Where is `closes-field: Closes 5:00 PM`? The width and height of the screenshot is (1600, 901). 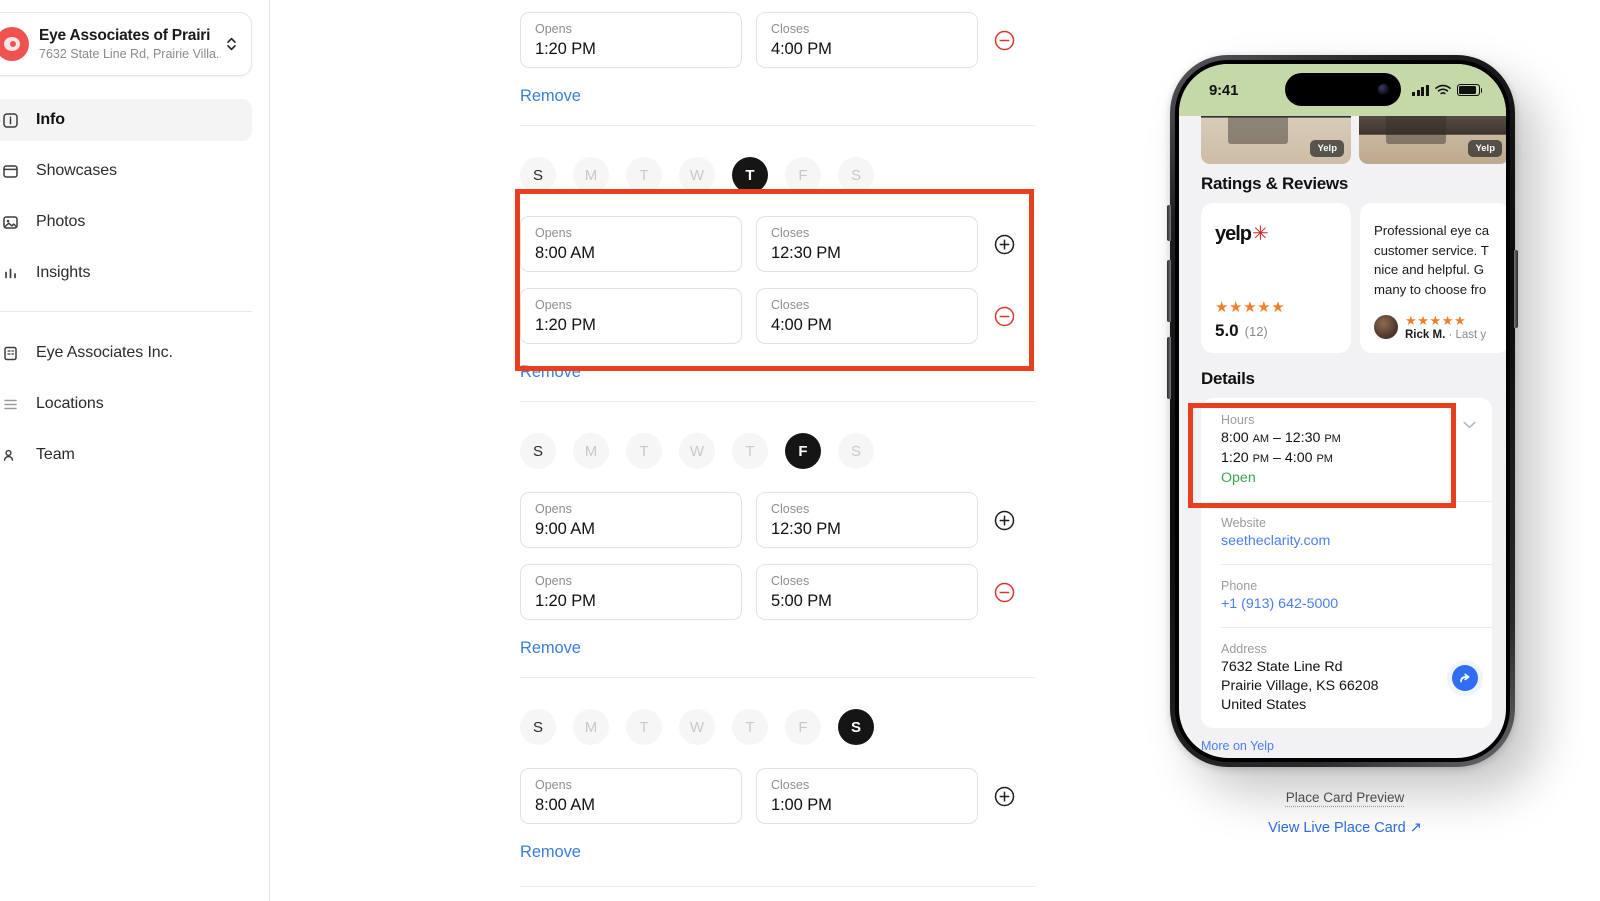 closes-field: Closes 5:00 PM is located at coordinates (867, 592).